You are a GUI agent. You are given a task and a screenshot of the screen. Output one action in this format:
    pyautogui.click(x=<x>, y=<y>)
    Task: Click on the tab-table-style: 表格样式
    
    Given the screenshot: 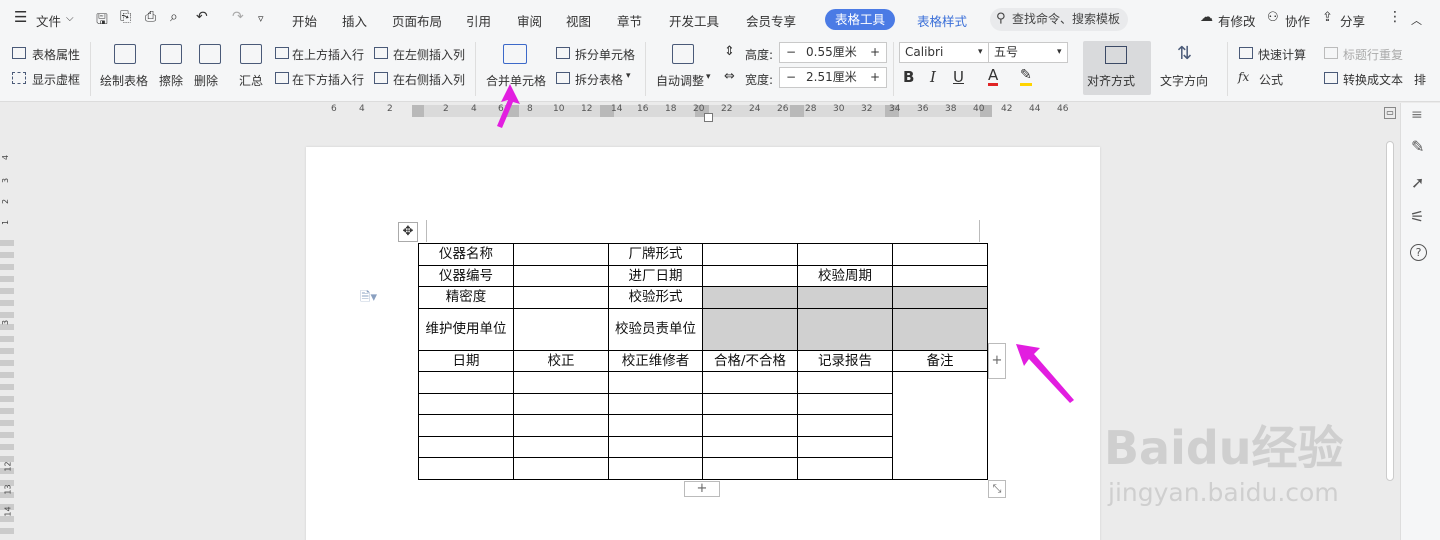 What is the action you would take?
    pyautogui.click(x=942, y=20)
    